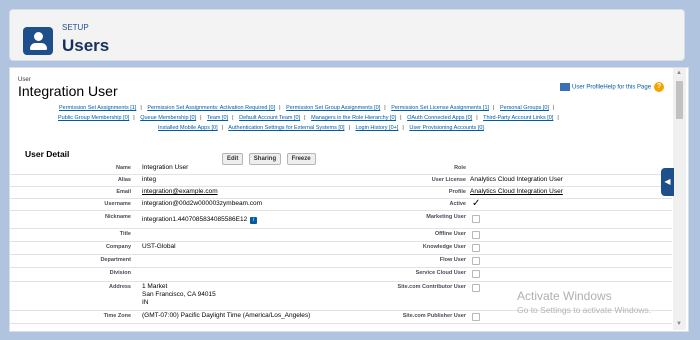 Image resolution: width=700 pixels, height=340 pixels. I want to click on field-label: Active, so click(457, 204).